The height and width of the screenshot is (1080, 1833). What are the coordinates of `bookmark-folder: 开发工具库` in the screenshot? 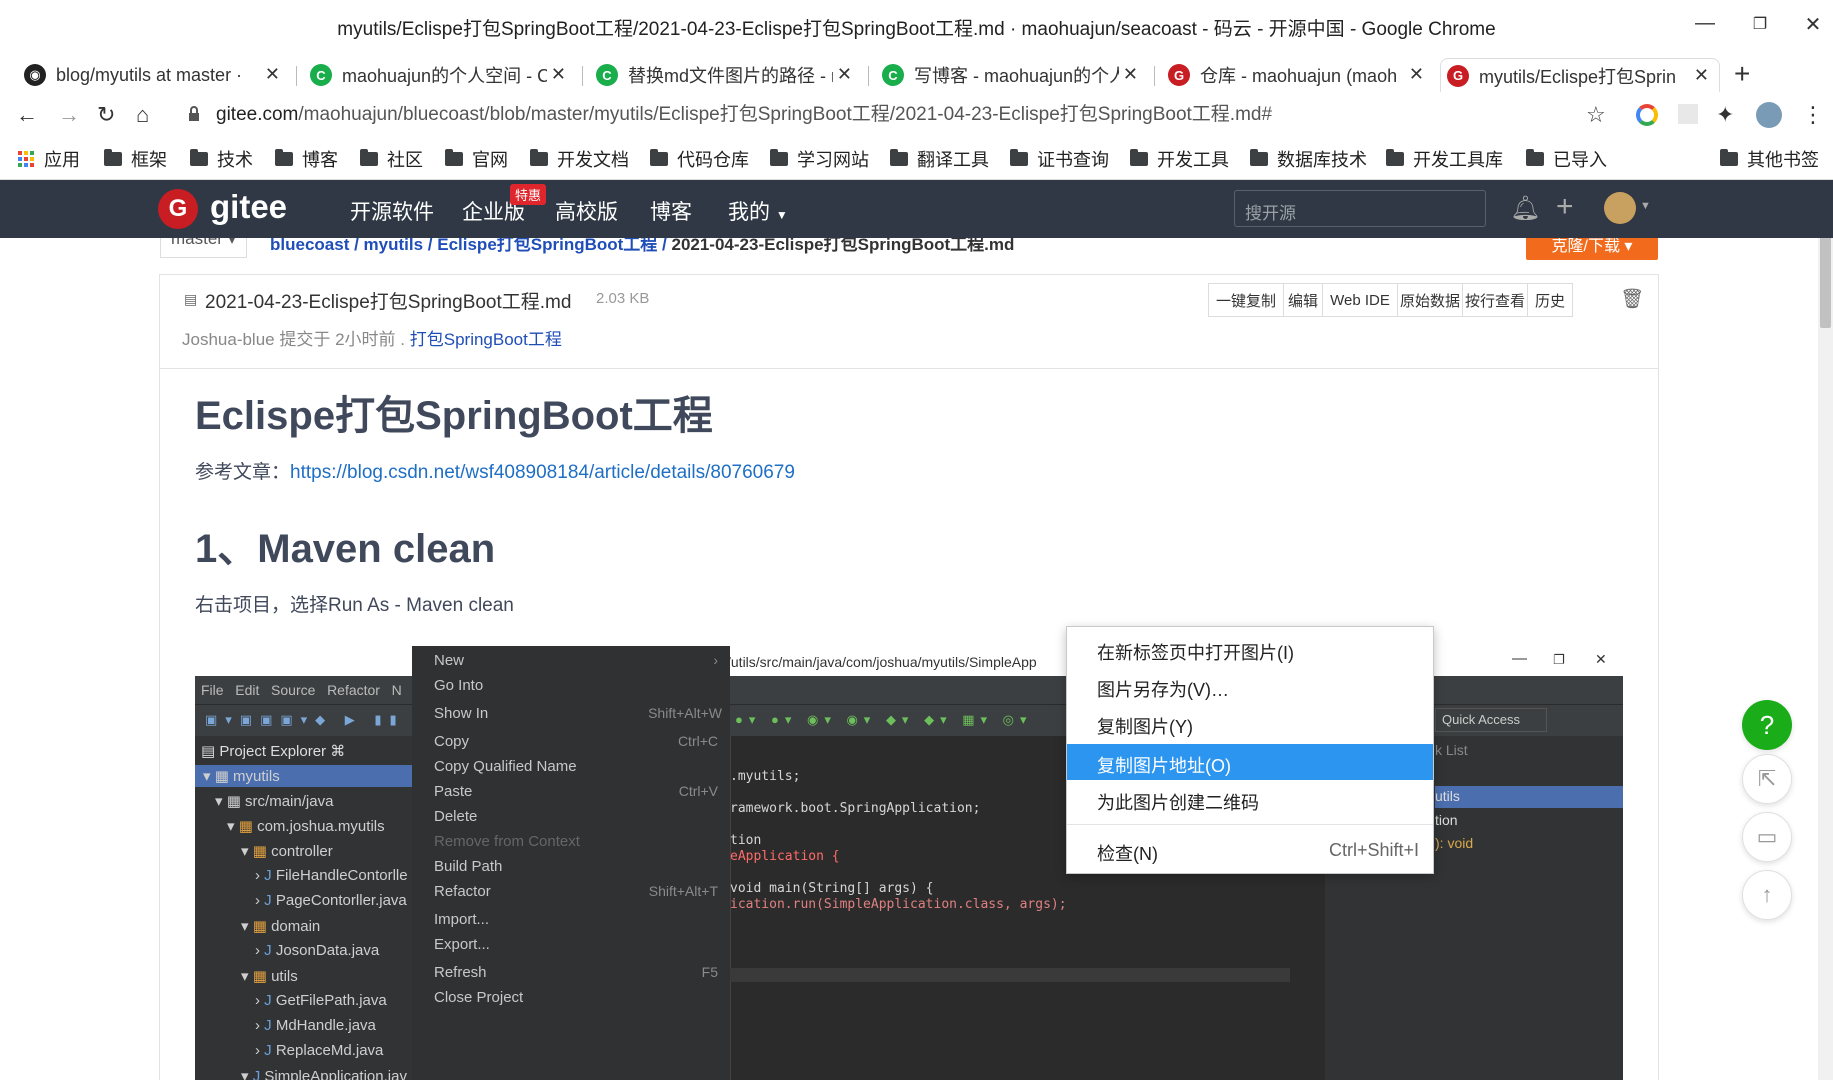 It's located at (1444, 159).